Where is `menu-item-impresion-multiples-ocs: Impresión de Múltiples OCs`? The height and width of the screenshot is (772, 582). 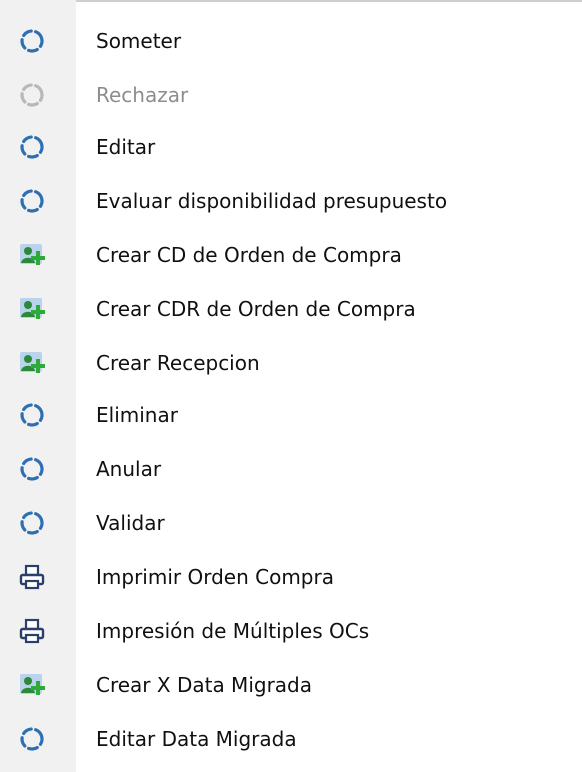 menu-item-impresion-multiples-ocs: Impresión de Múltiples OCs is located at coordinates (291, 631).